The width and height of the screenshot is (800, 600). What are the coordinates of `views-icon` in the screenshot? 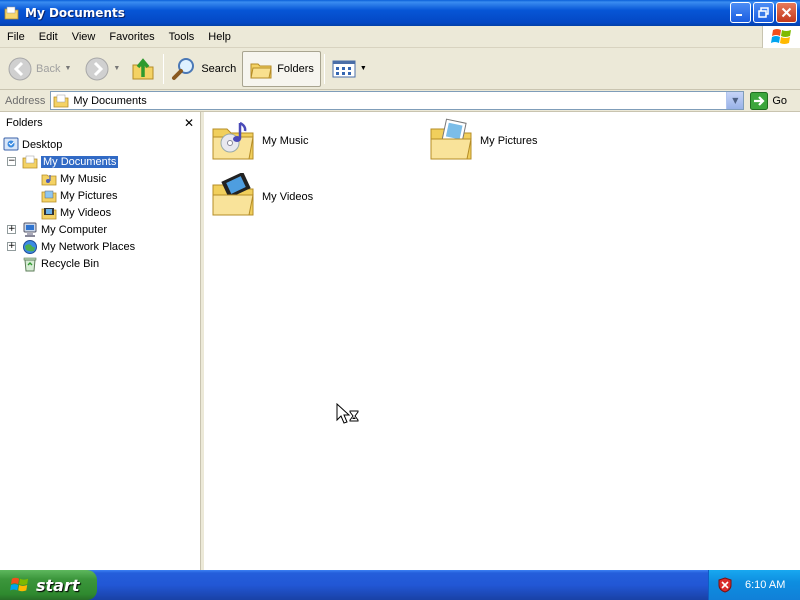 It's located at (344, 68).